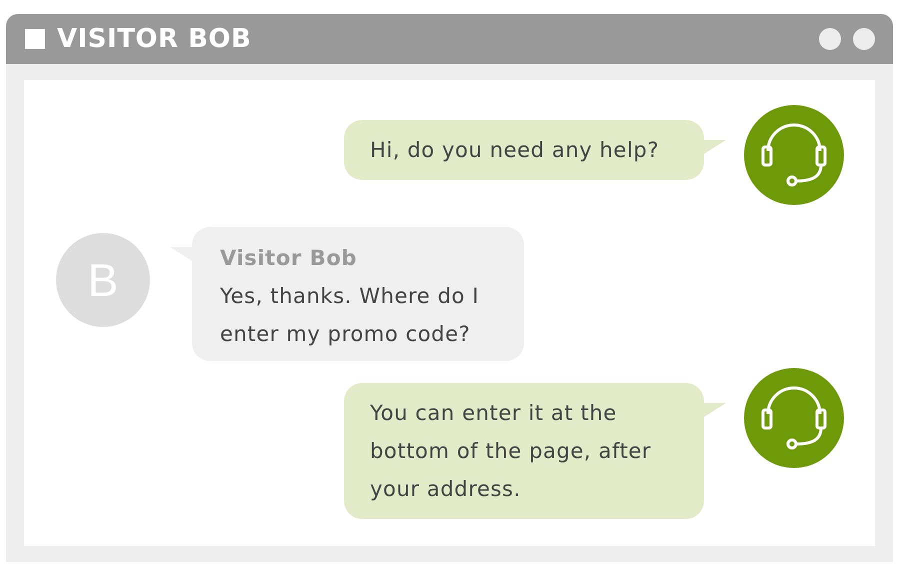 The width and height of the screenshot is (900, 572). I want to click on message-bubble: Visitor Bob Yes, thanks. Where do I enter my promo code?, so click(358, 294).